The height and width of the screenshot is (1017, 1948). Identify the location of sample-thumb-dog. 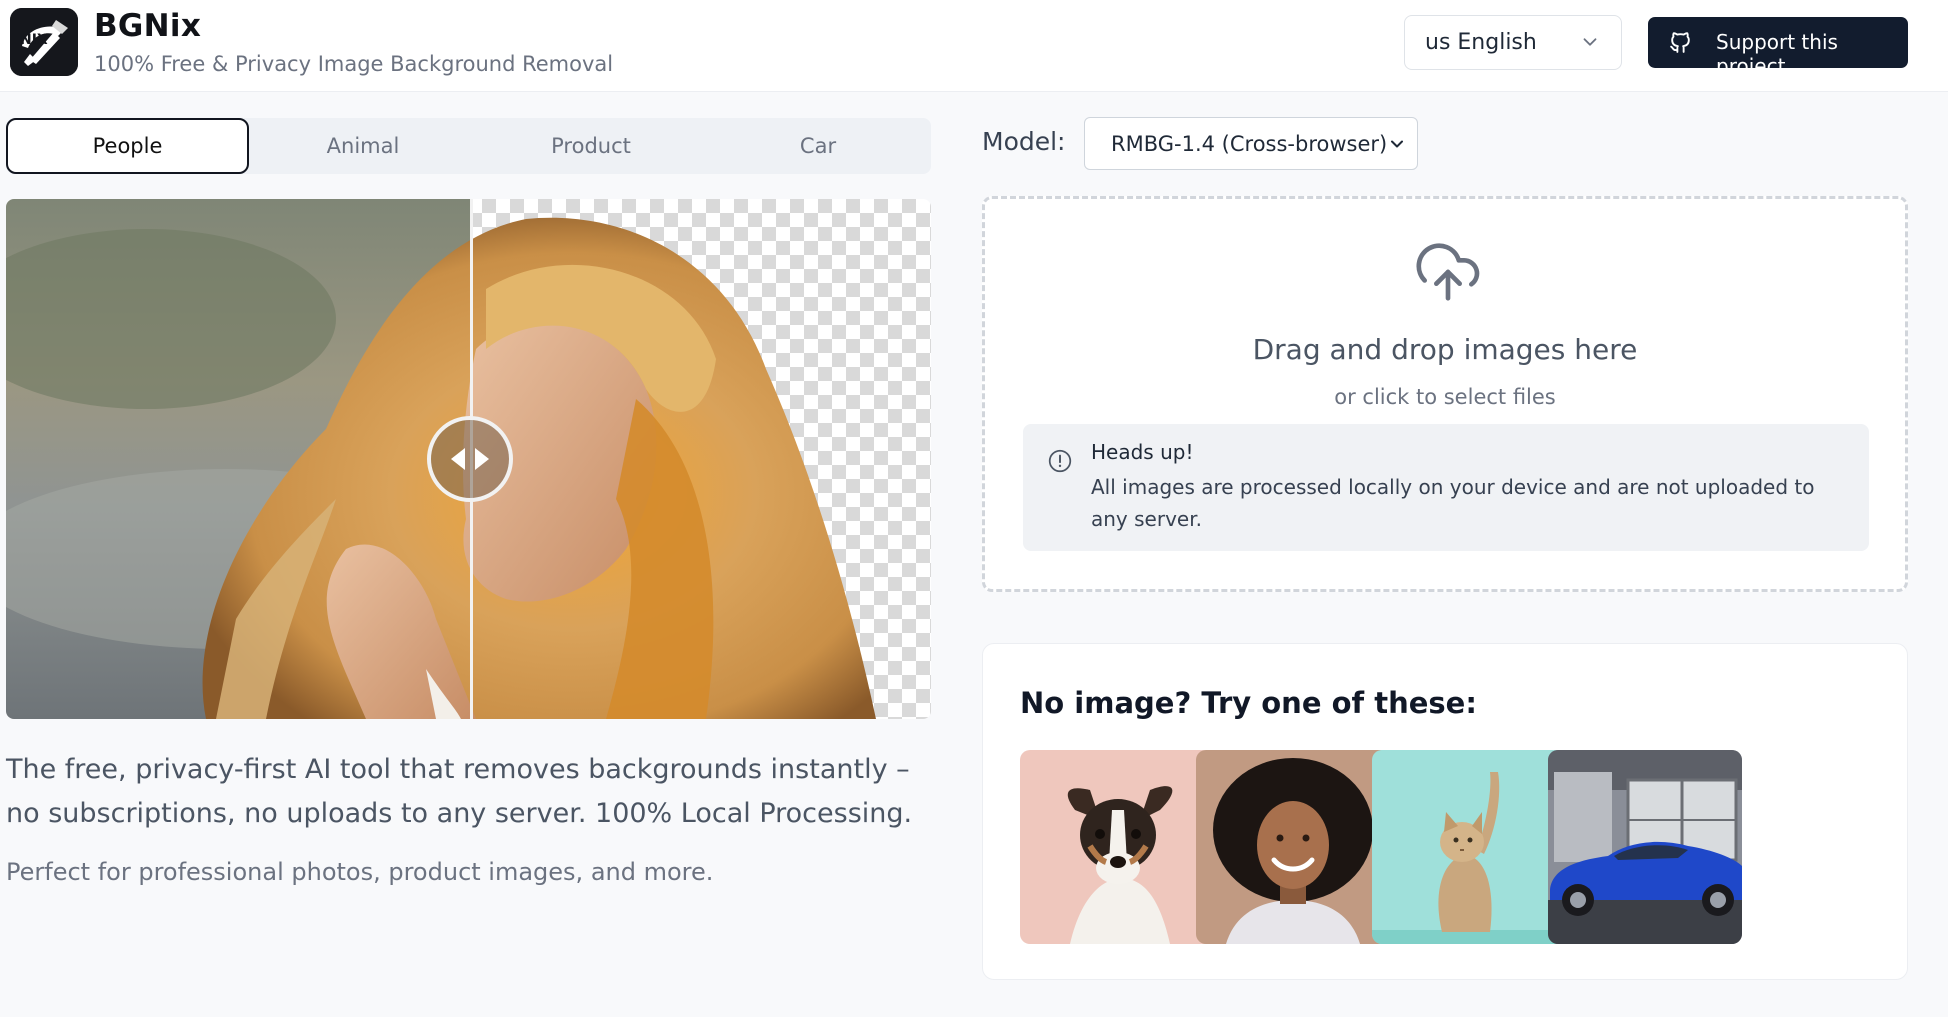
(1117, 847).